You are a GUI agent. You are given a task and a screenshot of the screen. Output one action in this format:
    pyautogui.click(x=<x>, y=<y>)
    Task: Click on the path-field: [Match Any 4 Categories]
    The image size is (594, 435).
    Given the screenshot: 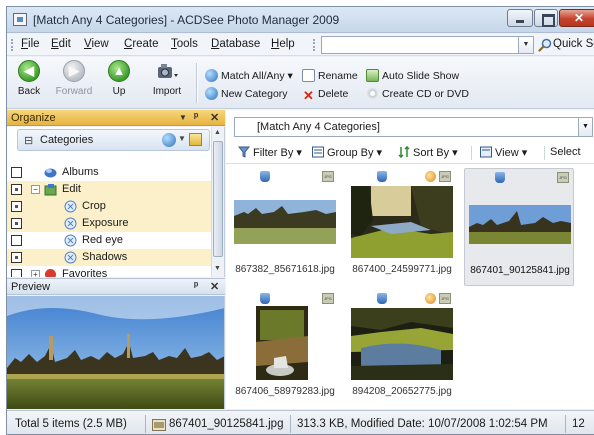 What is the action you would take?
    pyautogui.click(x=409, y=127)
    